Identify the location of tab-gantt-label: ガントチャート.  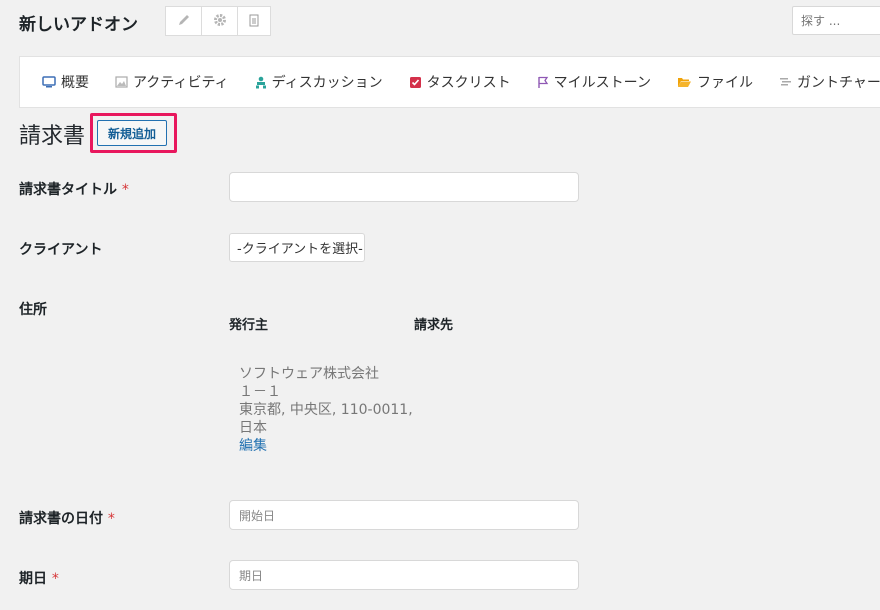
(838, 83).